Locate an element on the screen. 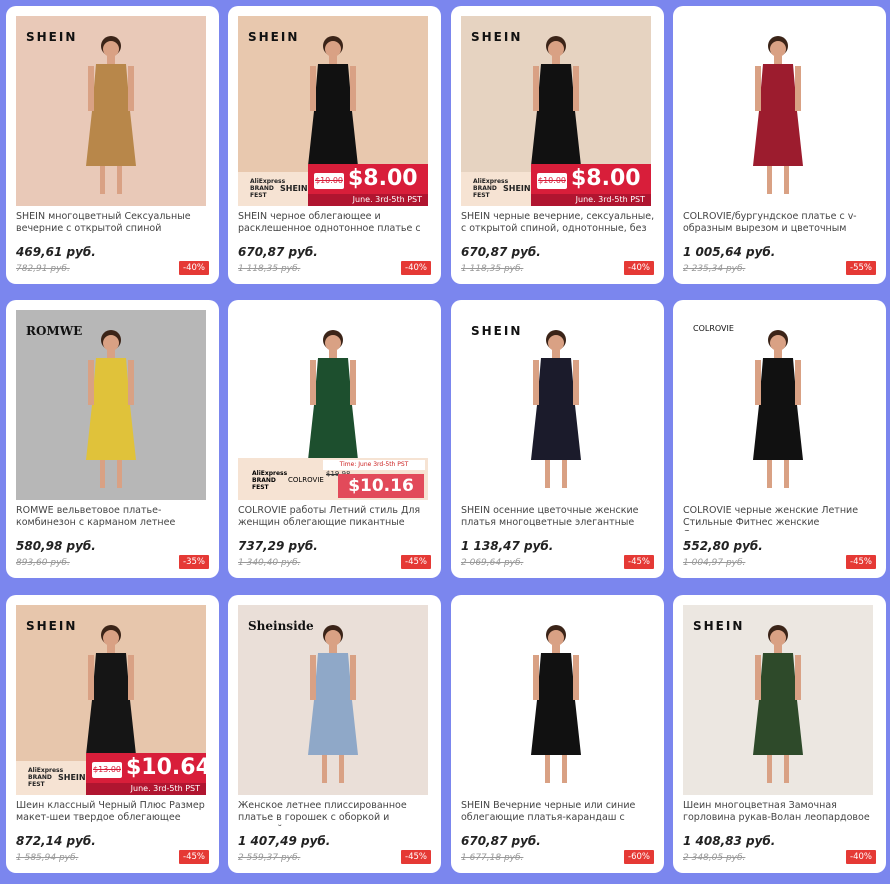  product-price: 1 138,47 руб. is located at coordinates (507, 546).